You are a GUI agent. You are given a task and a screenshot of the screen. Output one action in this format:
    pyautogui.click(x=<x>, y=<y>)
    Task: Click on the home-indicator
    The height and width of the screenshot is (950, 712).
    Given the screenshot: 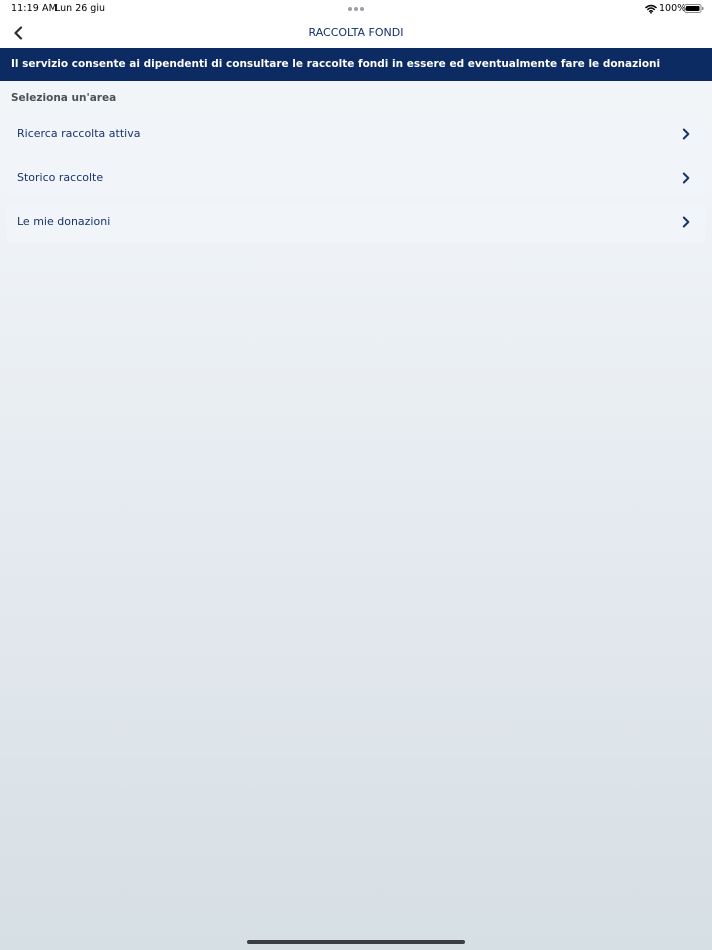 What is the action you would take?
    pyautogui.click(x=356, y=942)
    